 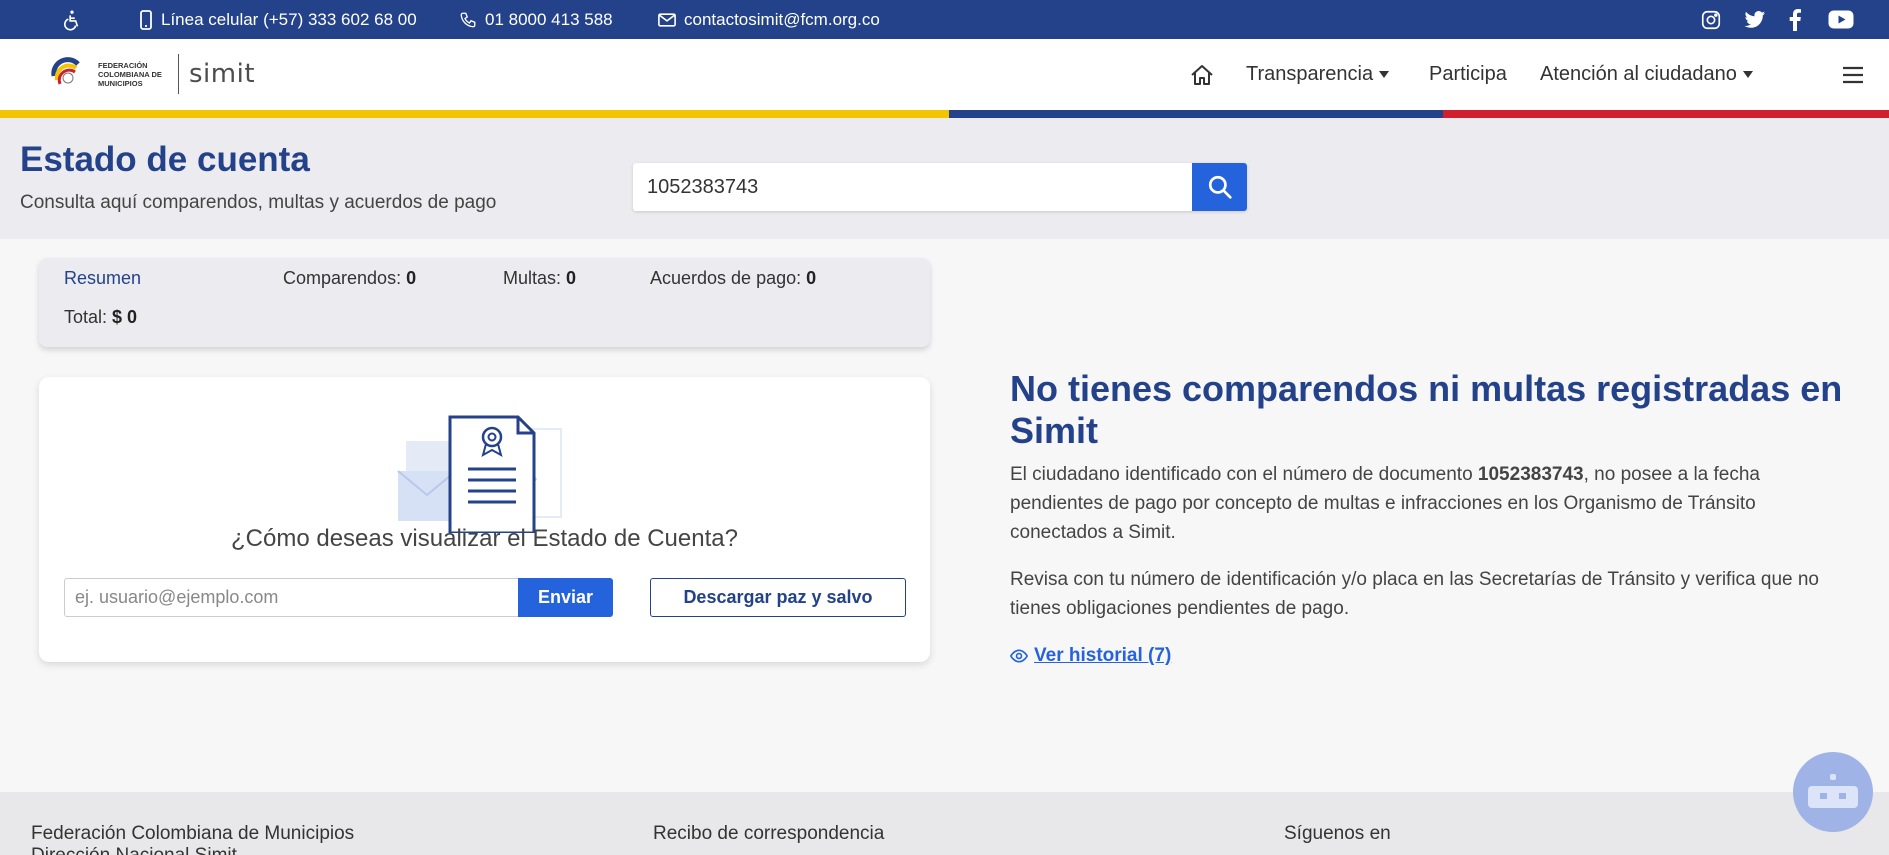 I want to click on history-link-label: Ver historial (7), so click(x=1103, y=655).